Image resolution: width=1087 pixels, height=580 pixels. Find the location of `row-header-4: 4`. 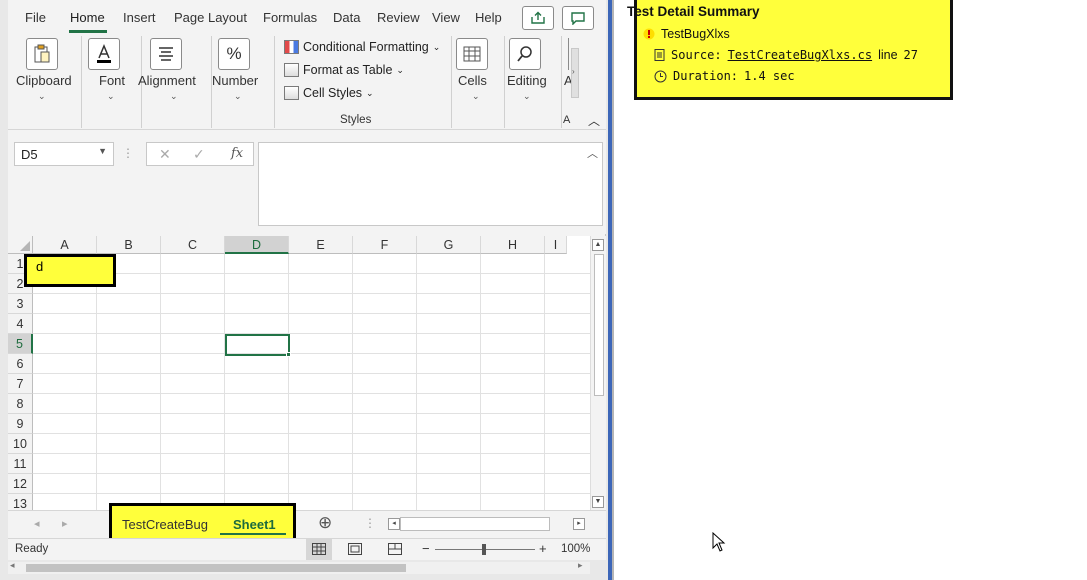

row-header-4: 4 is located at coordinates (20, 324).